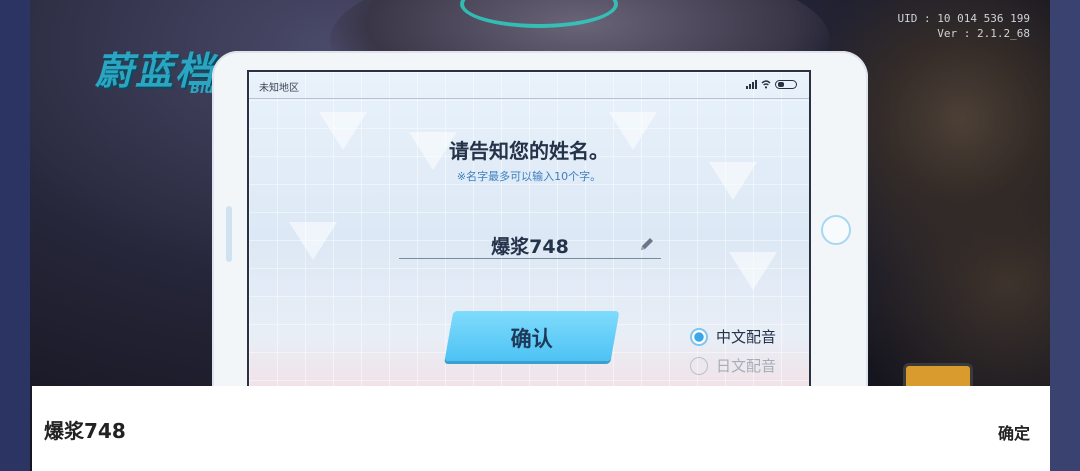 The height and width of the screenshot is (471, 1080). Describe the element at coordinates (786, 84) in the screenshot. I see `battery-icon` at that location.